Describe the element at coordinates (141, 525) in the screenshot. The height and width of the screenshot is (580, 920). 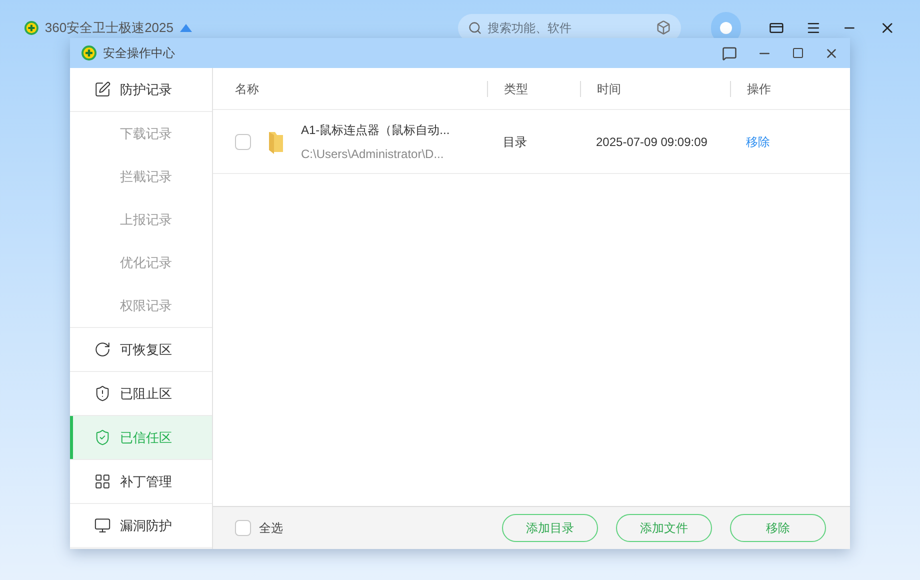
I see `sidebar-item: 漏洞防护` at that location.